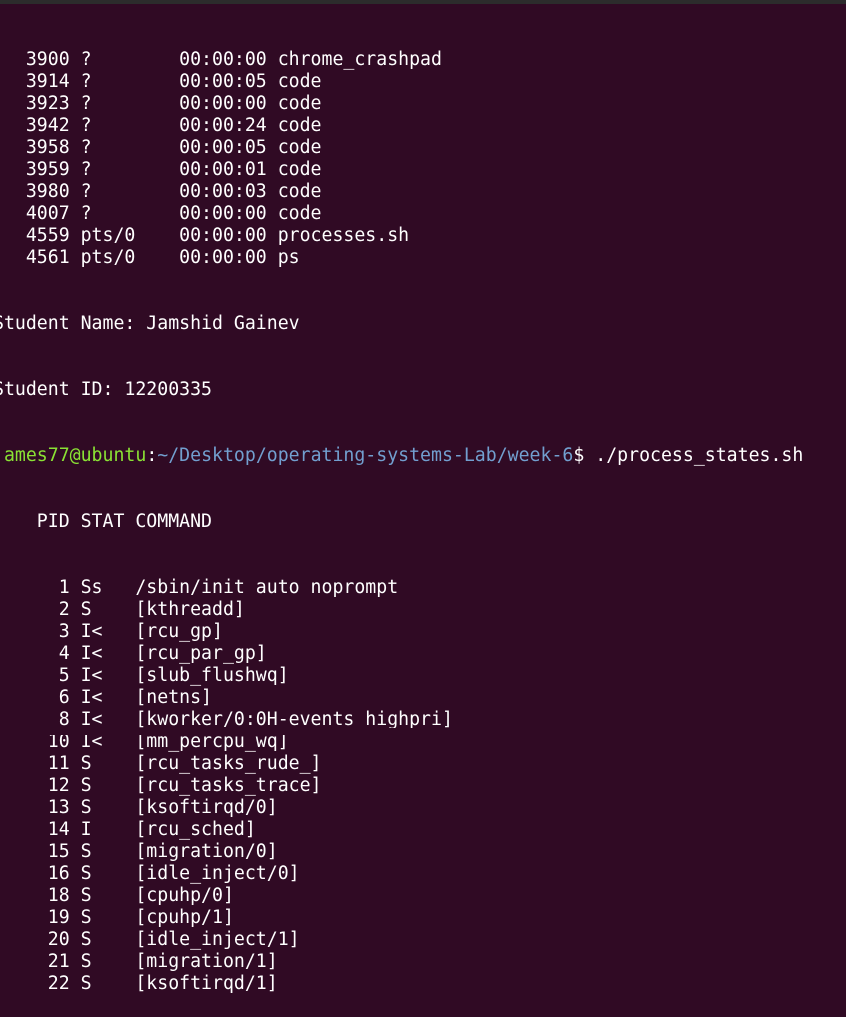 The height and width of the screenshot is (1017, 846). Describe the element at coordinates (584, 455) in the screenshot. I see `prompt-symbol: $` at that location.